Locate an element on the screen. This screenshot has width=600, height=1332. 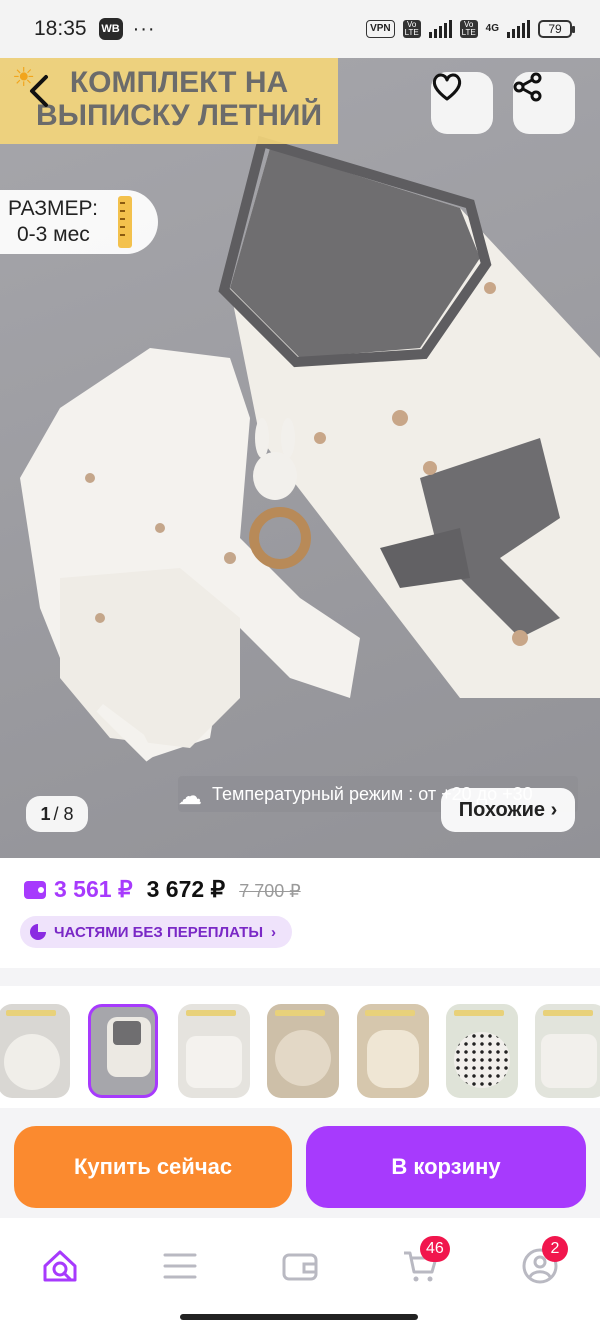
thumbnail-strip is located at coordinates (300, 1052).